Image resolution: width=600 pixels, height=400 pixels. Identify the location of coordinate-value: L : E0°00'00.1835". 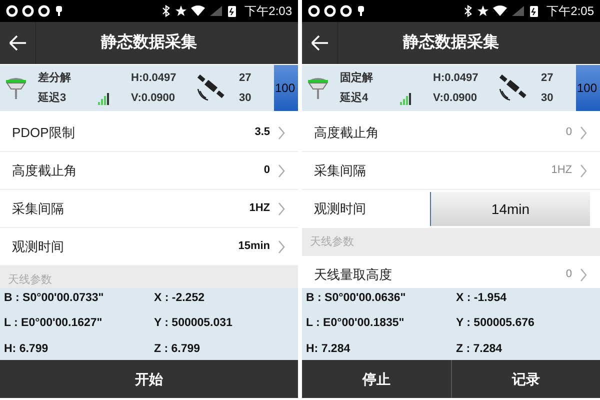
(356, 324).